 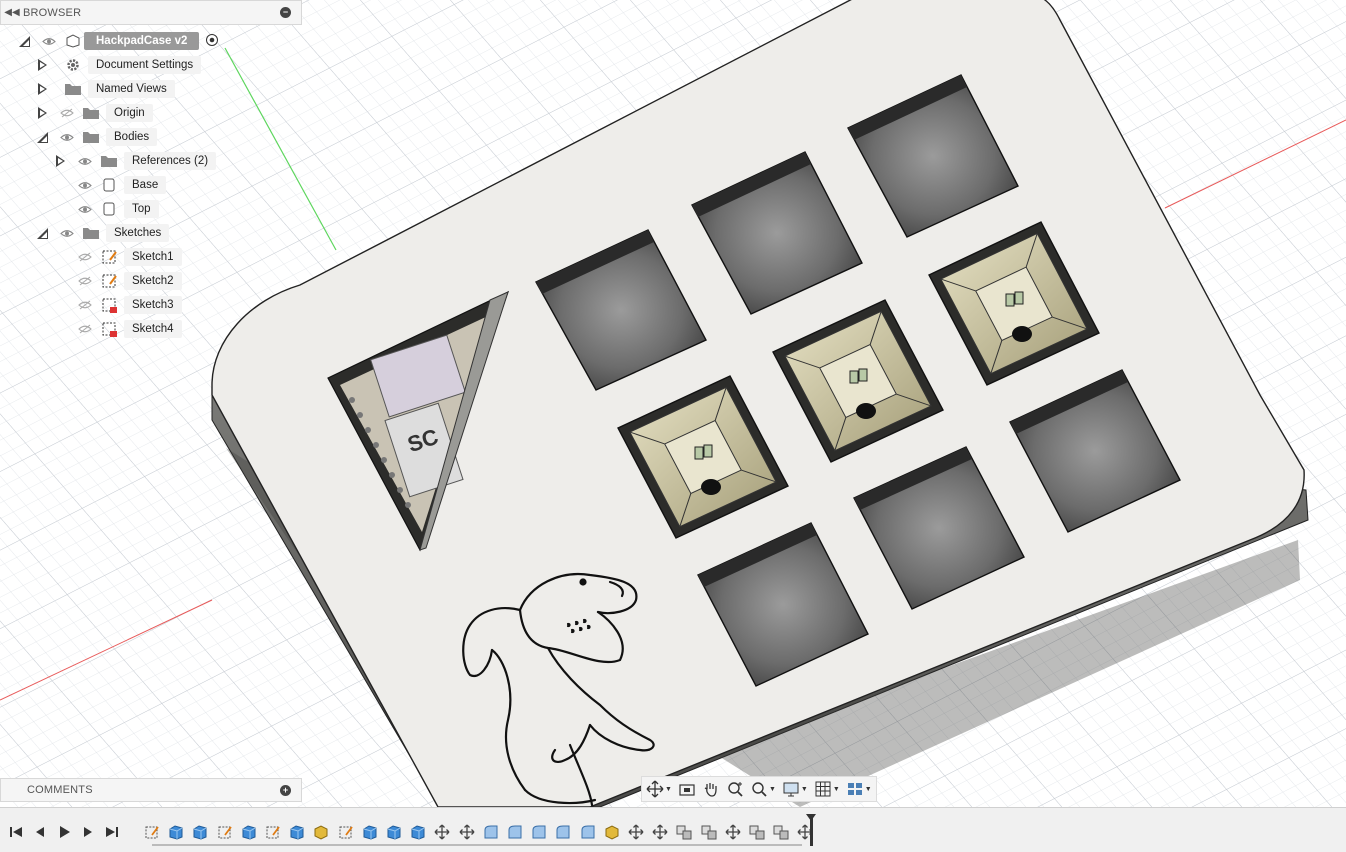 What do you see at coordinates (12, 12) in the screenshot?
I see `collapse-panel-icon: ◀◀` at bounding box center [12, 12].